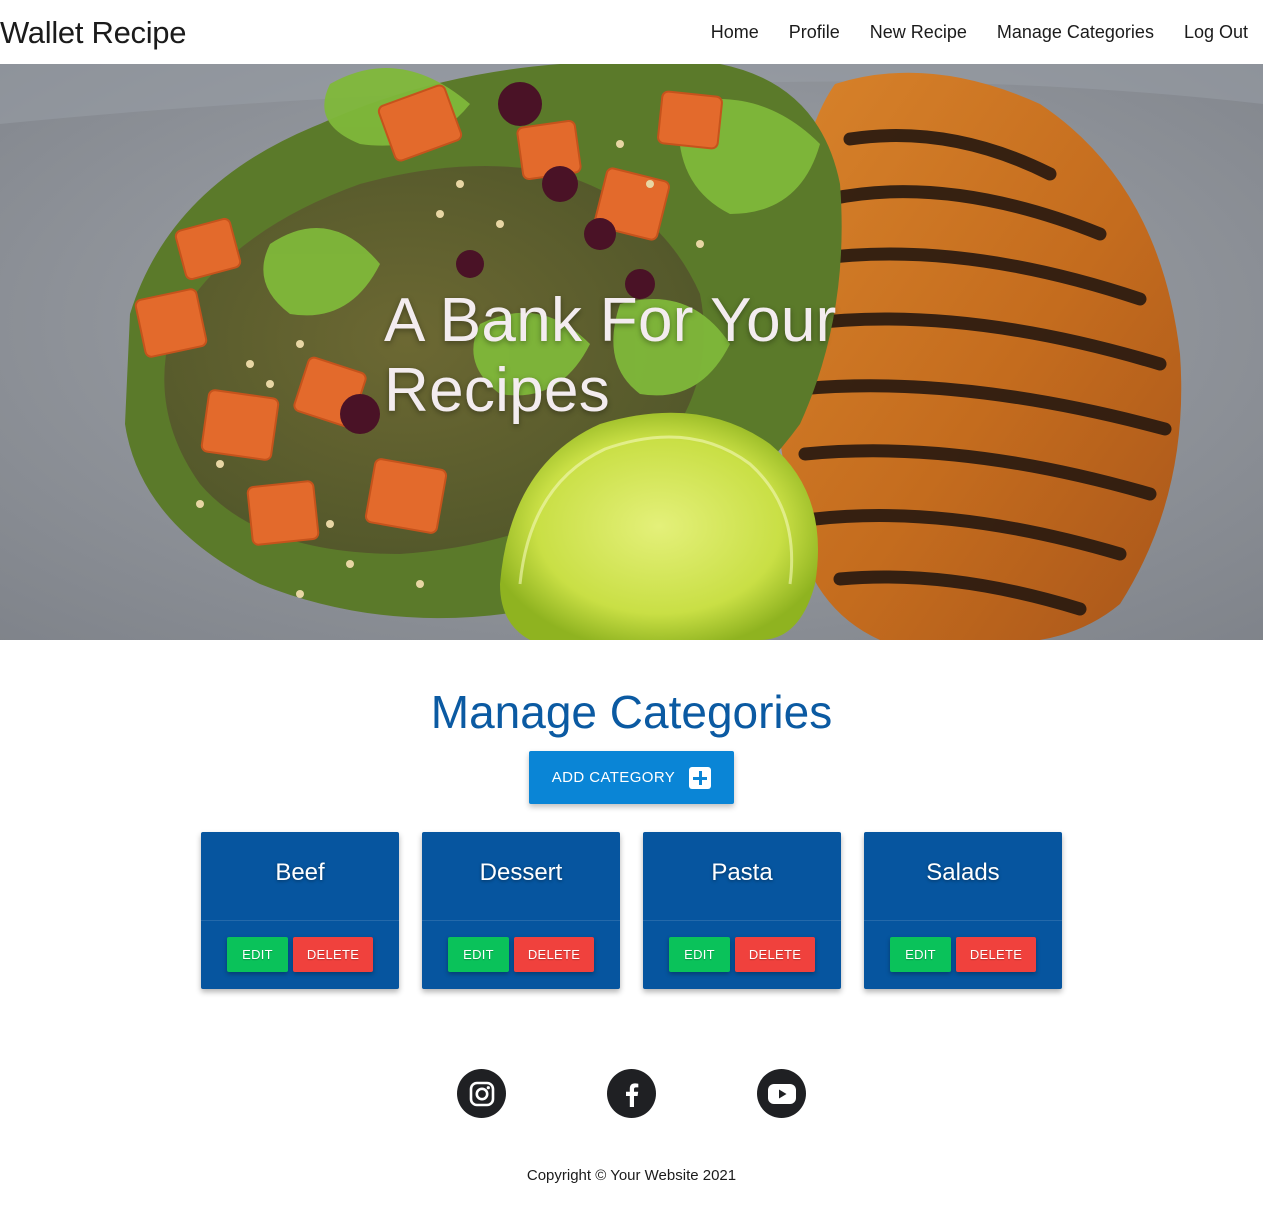  I want to click on plus-square-icon, so click(700, 777).